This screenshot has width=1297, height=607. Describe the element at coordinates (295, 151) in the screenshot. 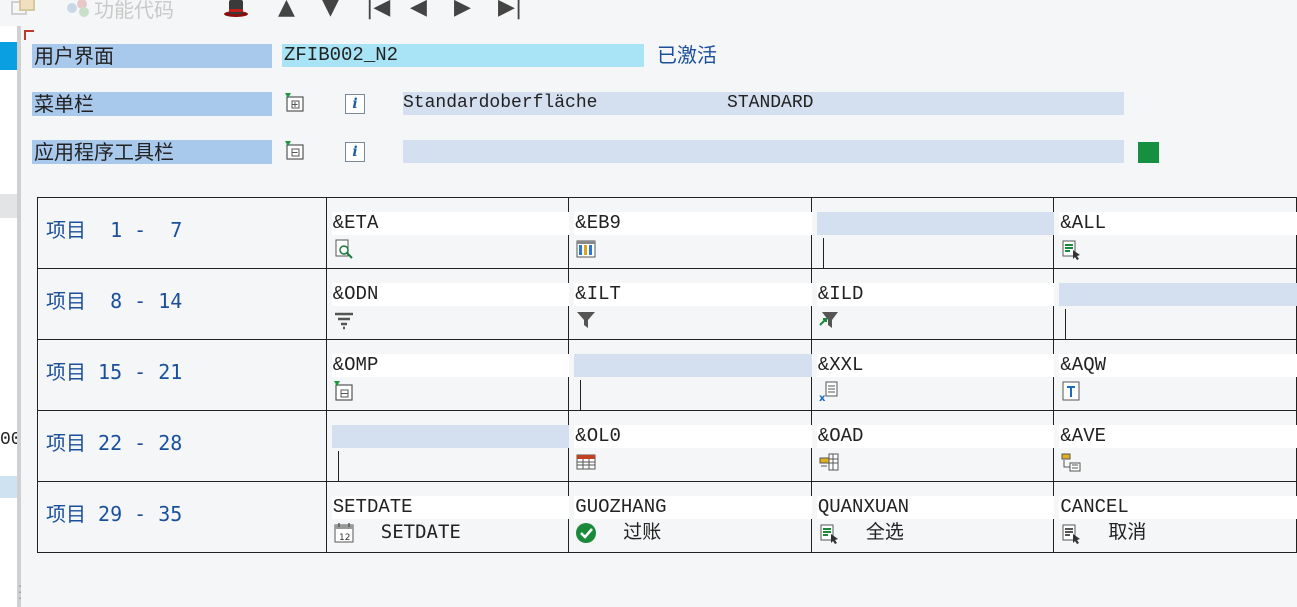

I see `app-toolbar-display-icon` at that location.